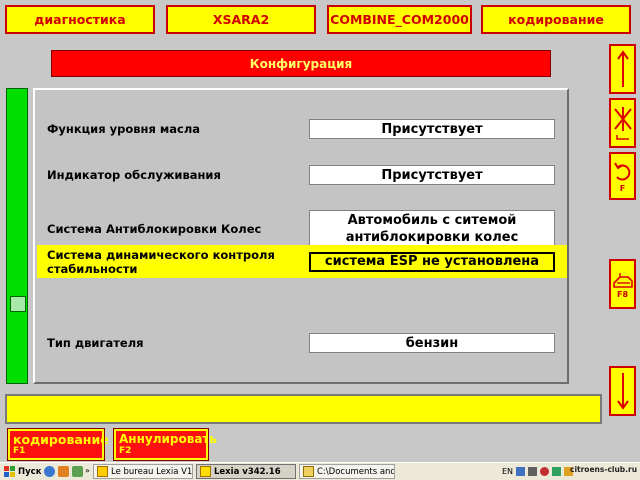 The width and height of the screenshot is (640, 480). Describe the element at coordinates (308, 471) in the screenshot. I see `folder-icon` at that location.